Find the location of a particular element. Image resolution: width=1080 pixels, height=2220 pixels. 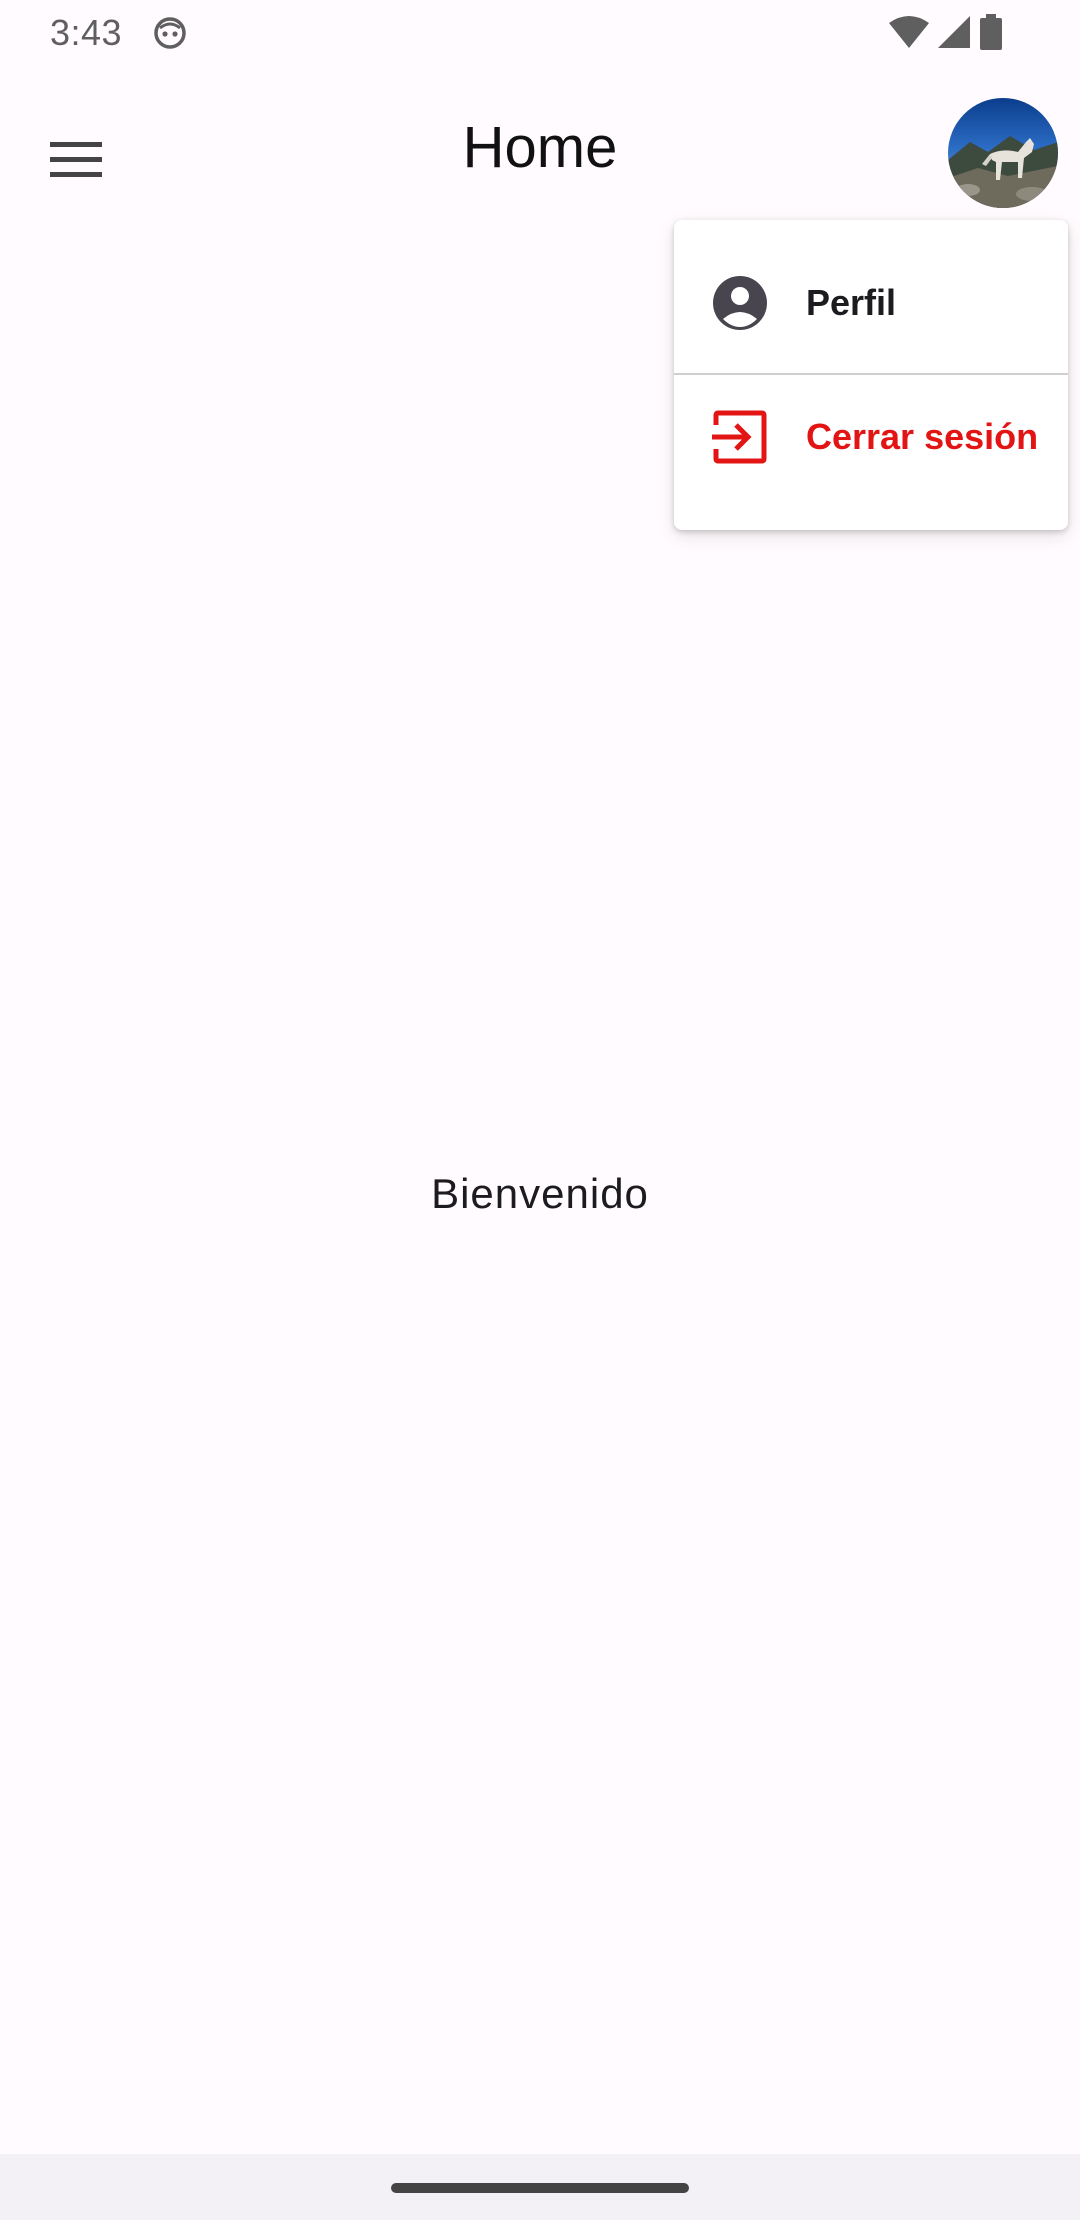

menu-item-label: Perfil is located at coordinates (851, 302).